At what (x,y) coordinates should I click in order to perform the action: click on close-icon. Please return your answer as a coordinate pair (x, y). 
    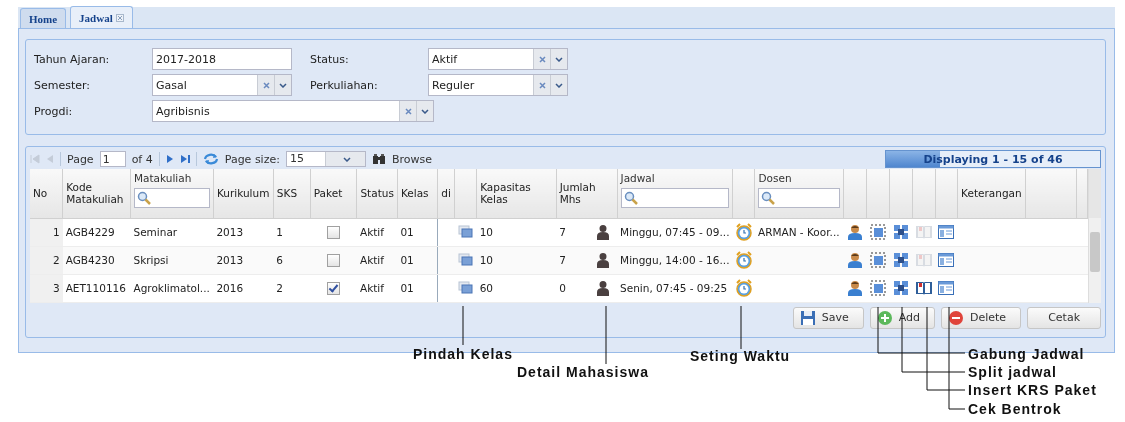
    Looking at the image, I should click on (119, 17).